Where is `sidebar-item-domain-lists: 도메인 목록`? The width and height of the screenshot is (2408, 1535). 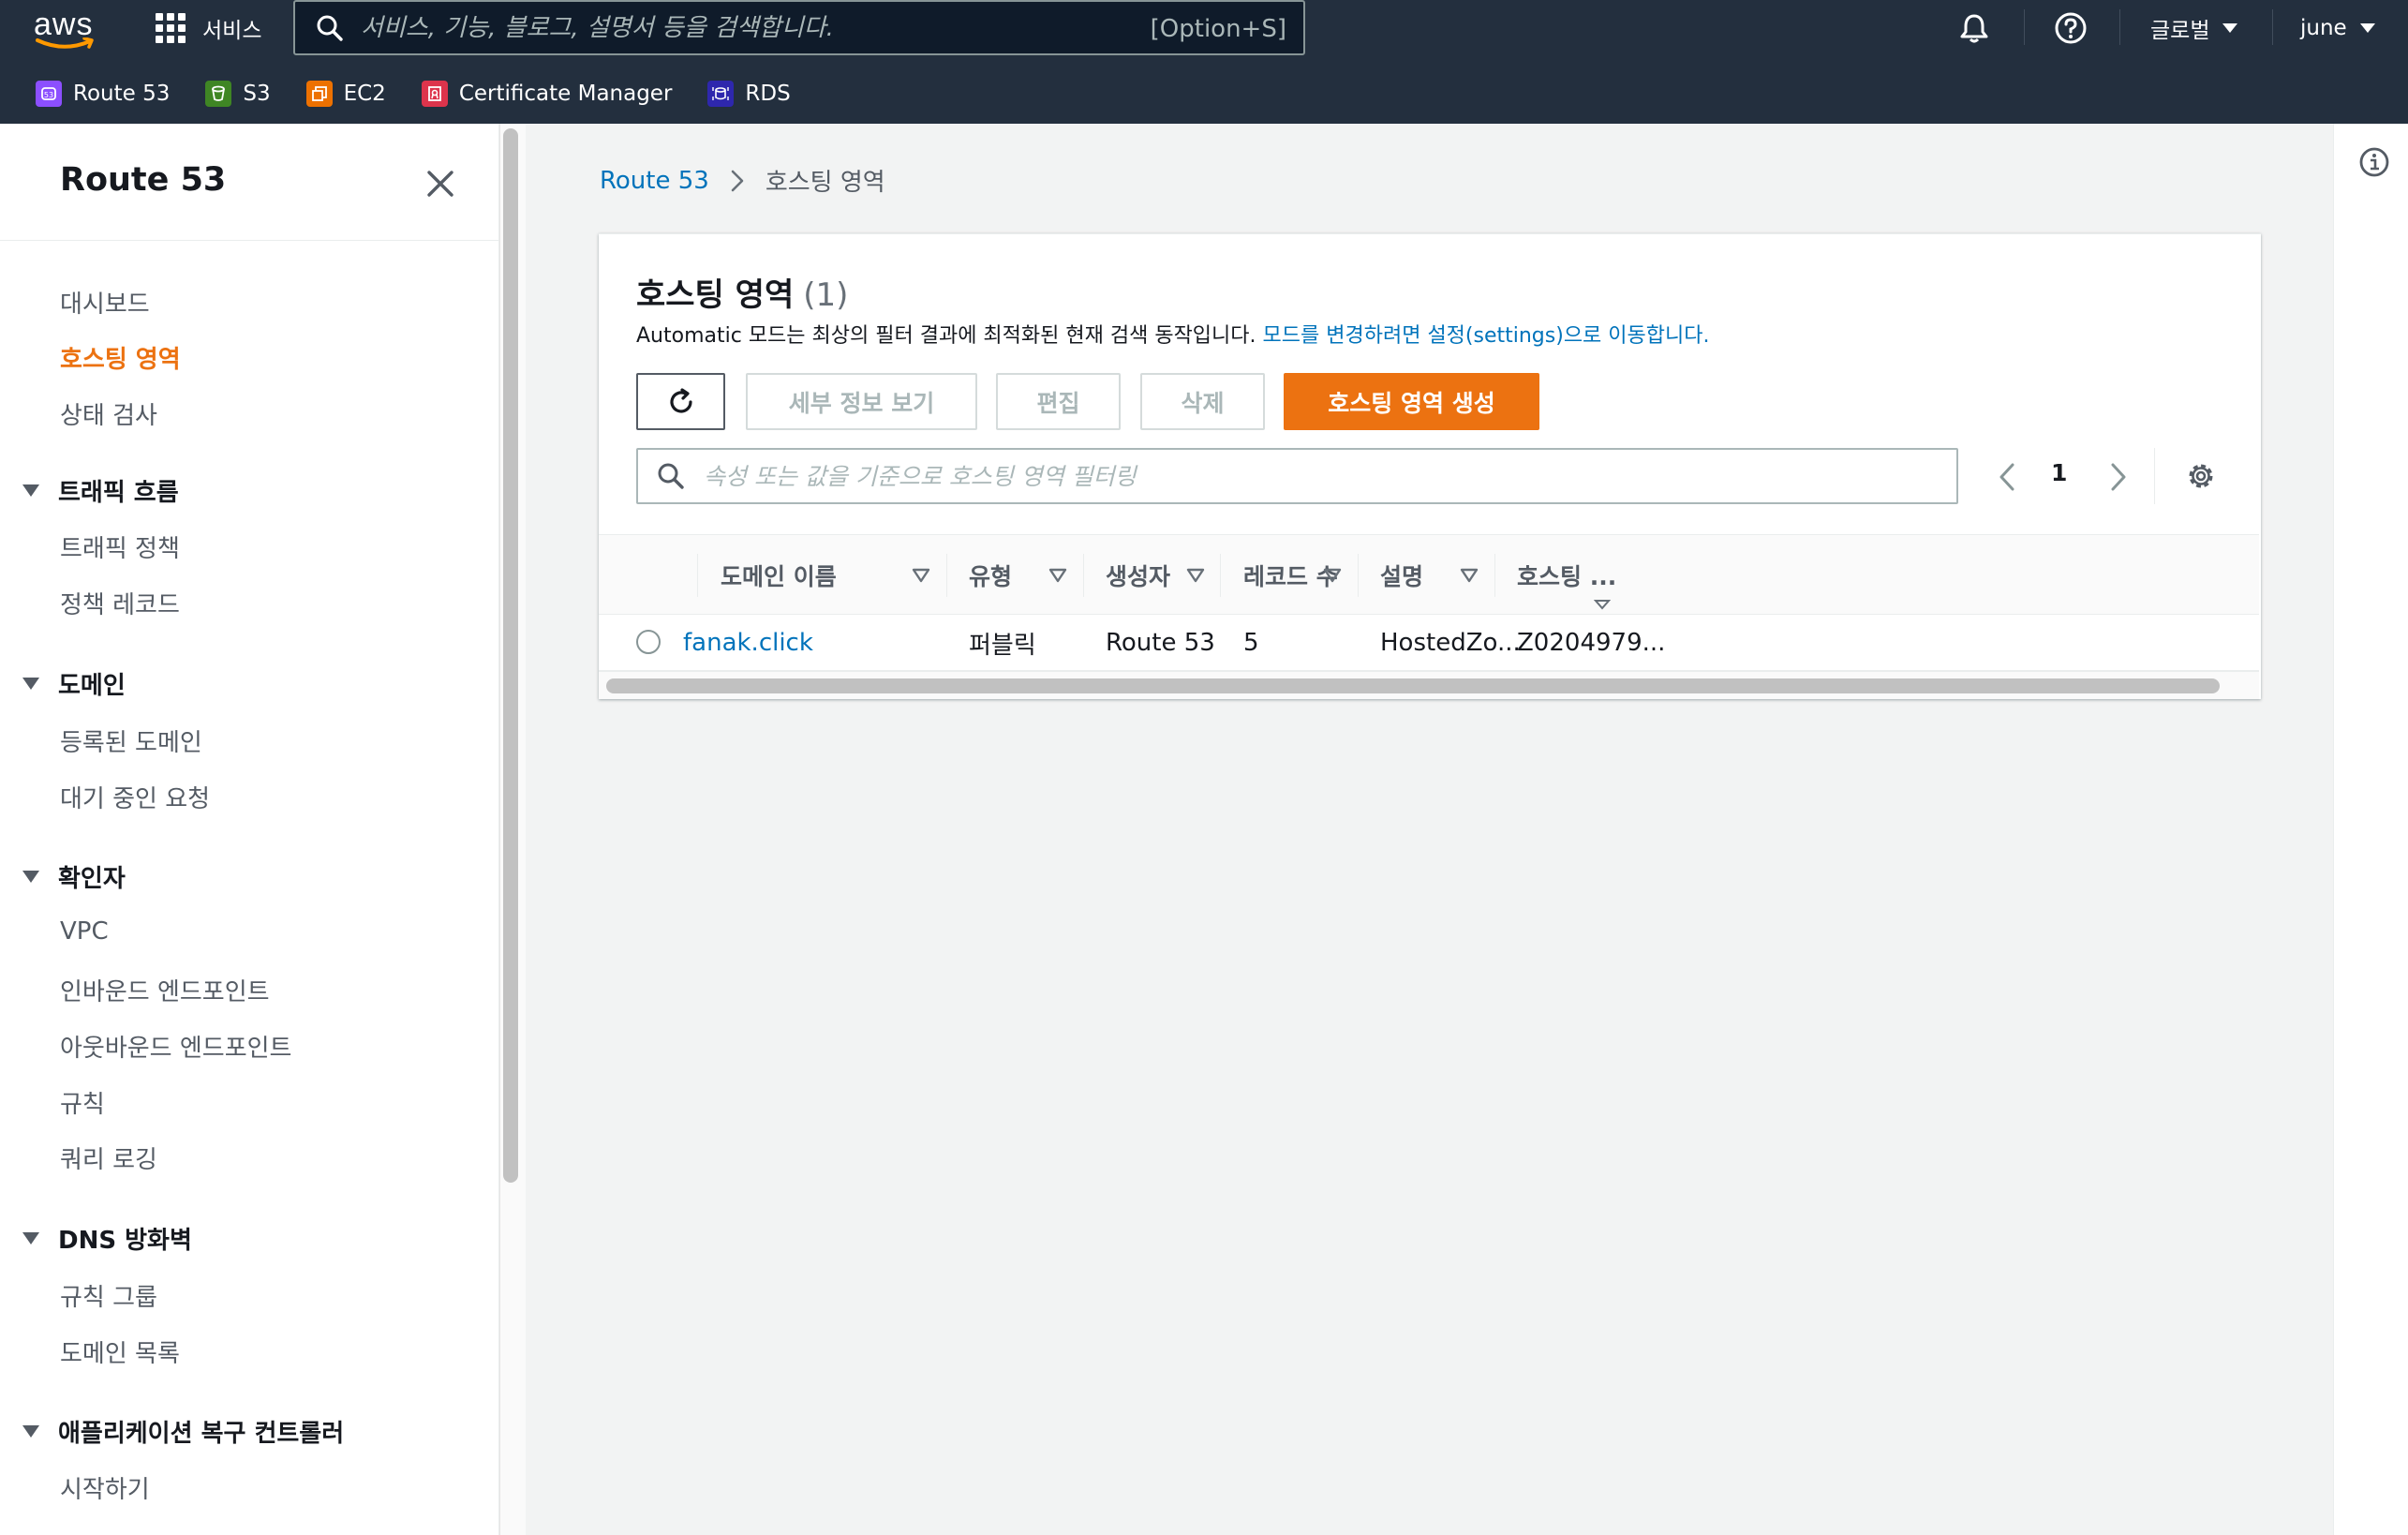 sidebar-item-domain-lists: 도메인 목록 is located at coordinates (120, 1351).